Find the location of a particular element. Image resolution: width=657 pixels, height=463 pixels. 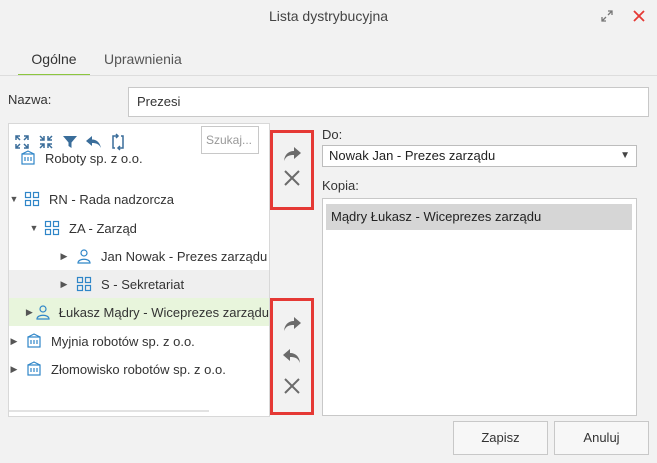

chevron-down-icon: ▼ is located at coordinates (625, 156).